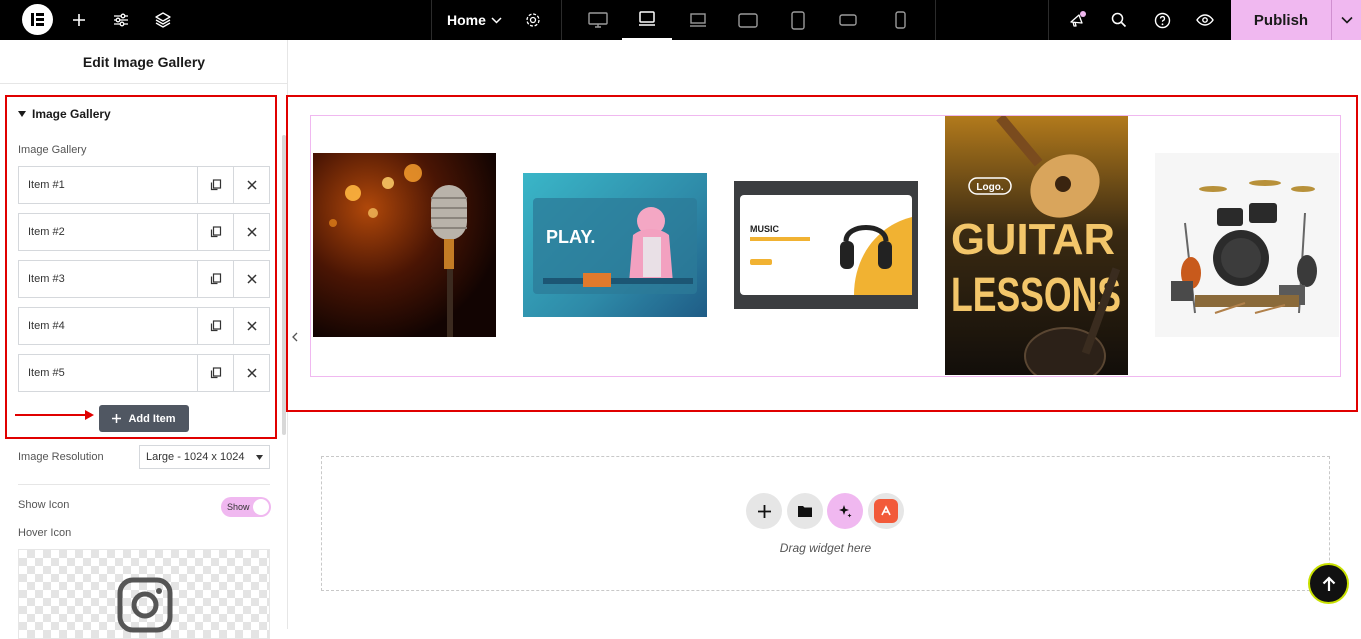  What do you see at coordinates (989, 187) in the screenshot?
I see `poster-logo-text: Logo.` at bounding box center [989, 187].